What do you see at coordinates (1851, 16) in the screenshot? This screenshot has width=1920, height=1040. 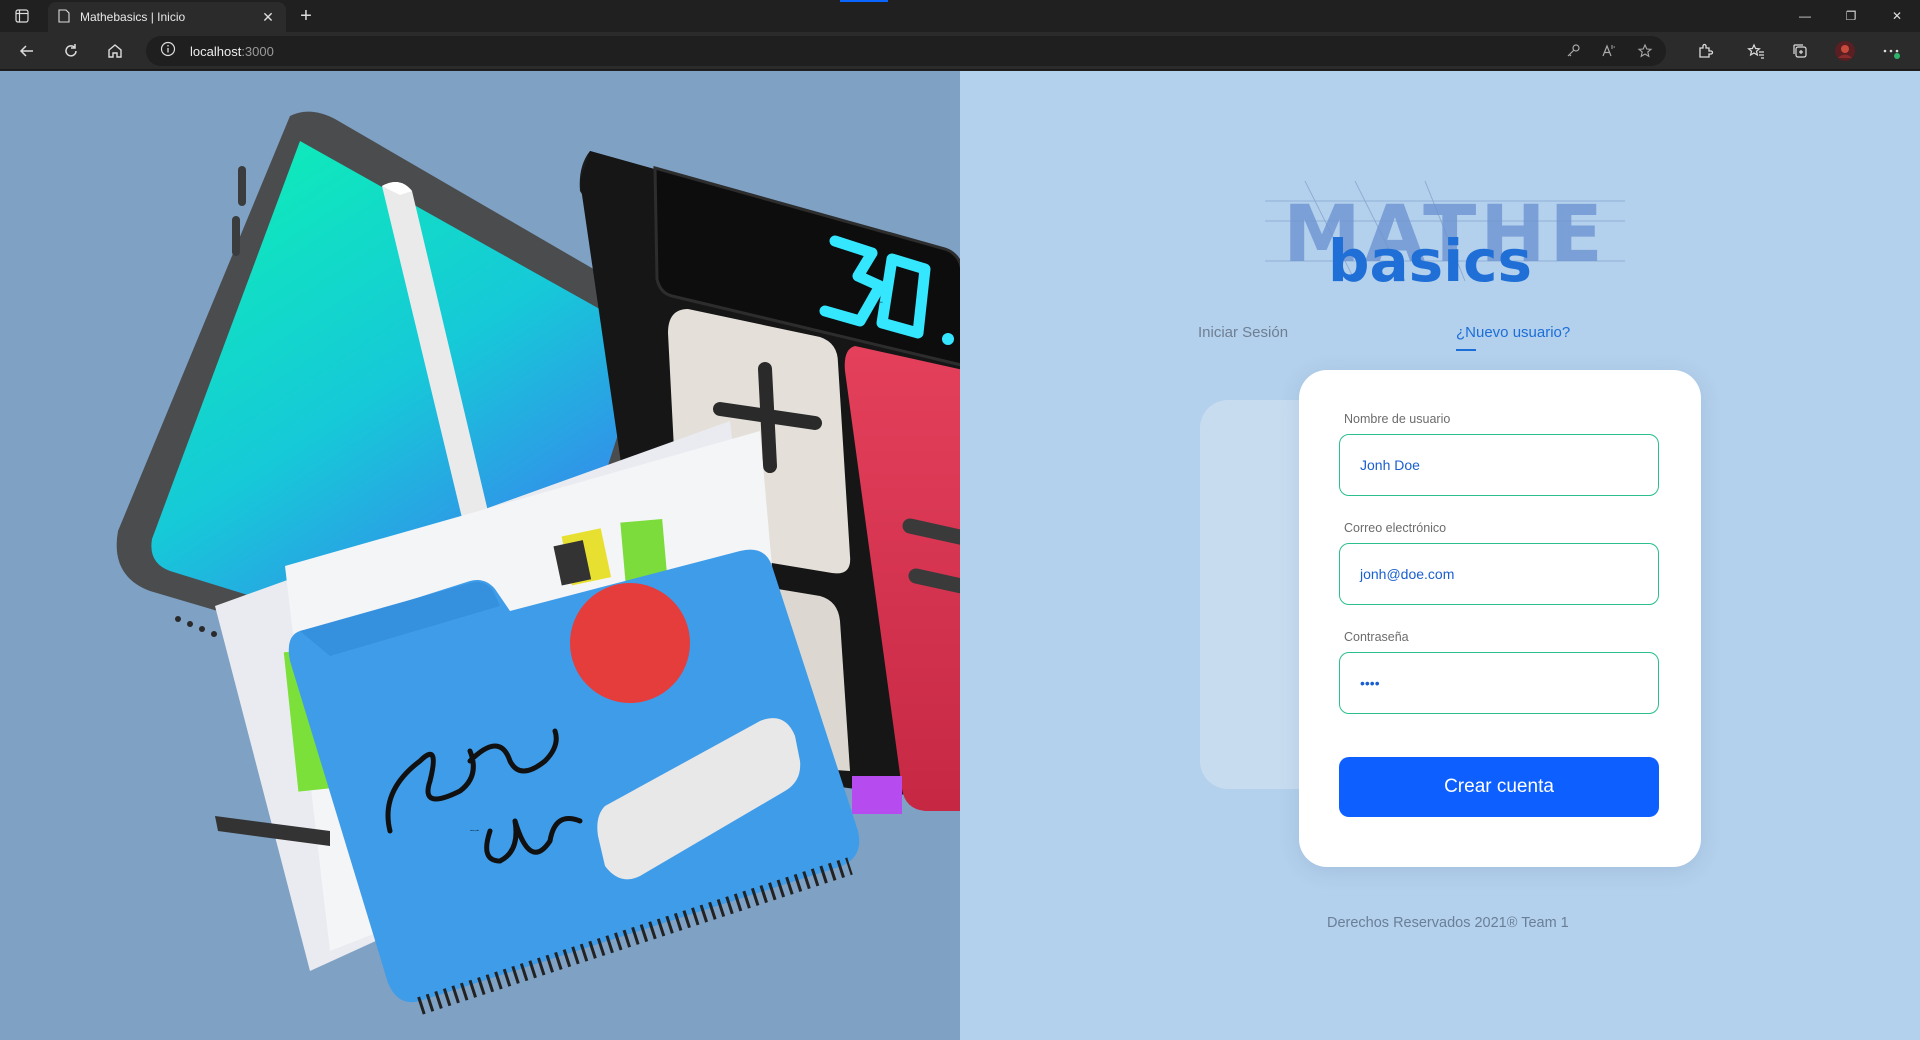 I see `restore-icon: ❐` at bounding box center [1851, 16].